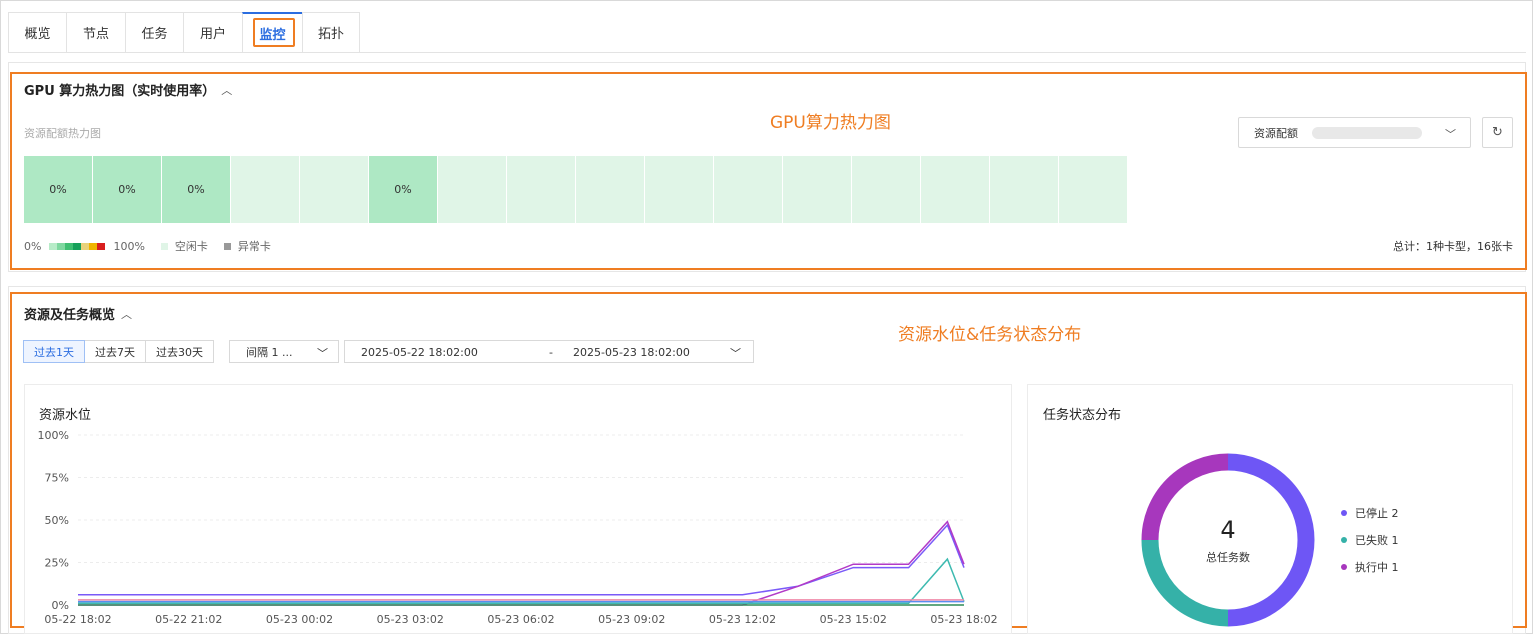  I want to click on donut-total-label: 总任务数, so click(1228, 557).